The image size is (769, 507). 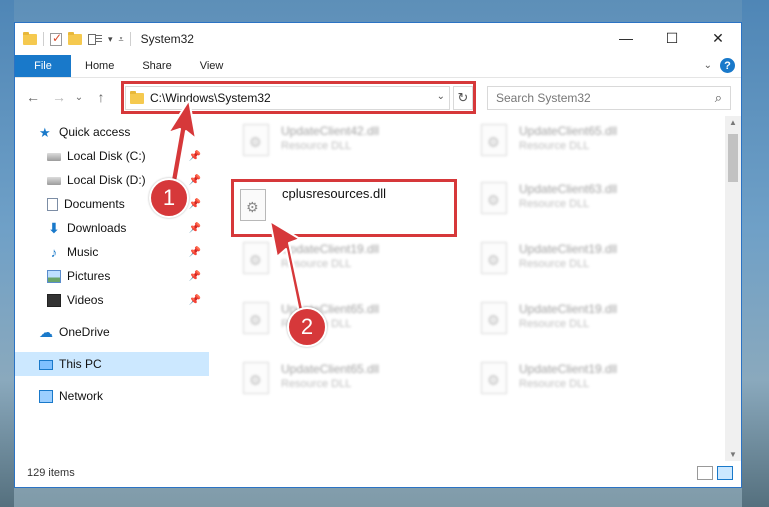 I want to click on expand-ribbon-icon: ⌄, so click(x=708, y=65).